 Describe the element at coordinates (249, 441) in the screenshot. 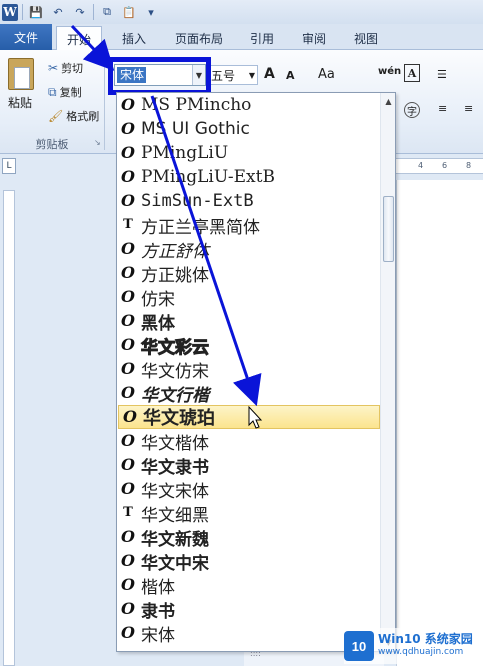

I see `font-item: O 华文楷体` at that location.